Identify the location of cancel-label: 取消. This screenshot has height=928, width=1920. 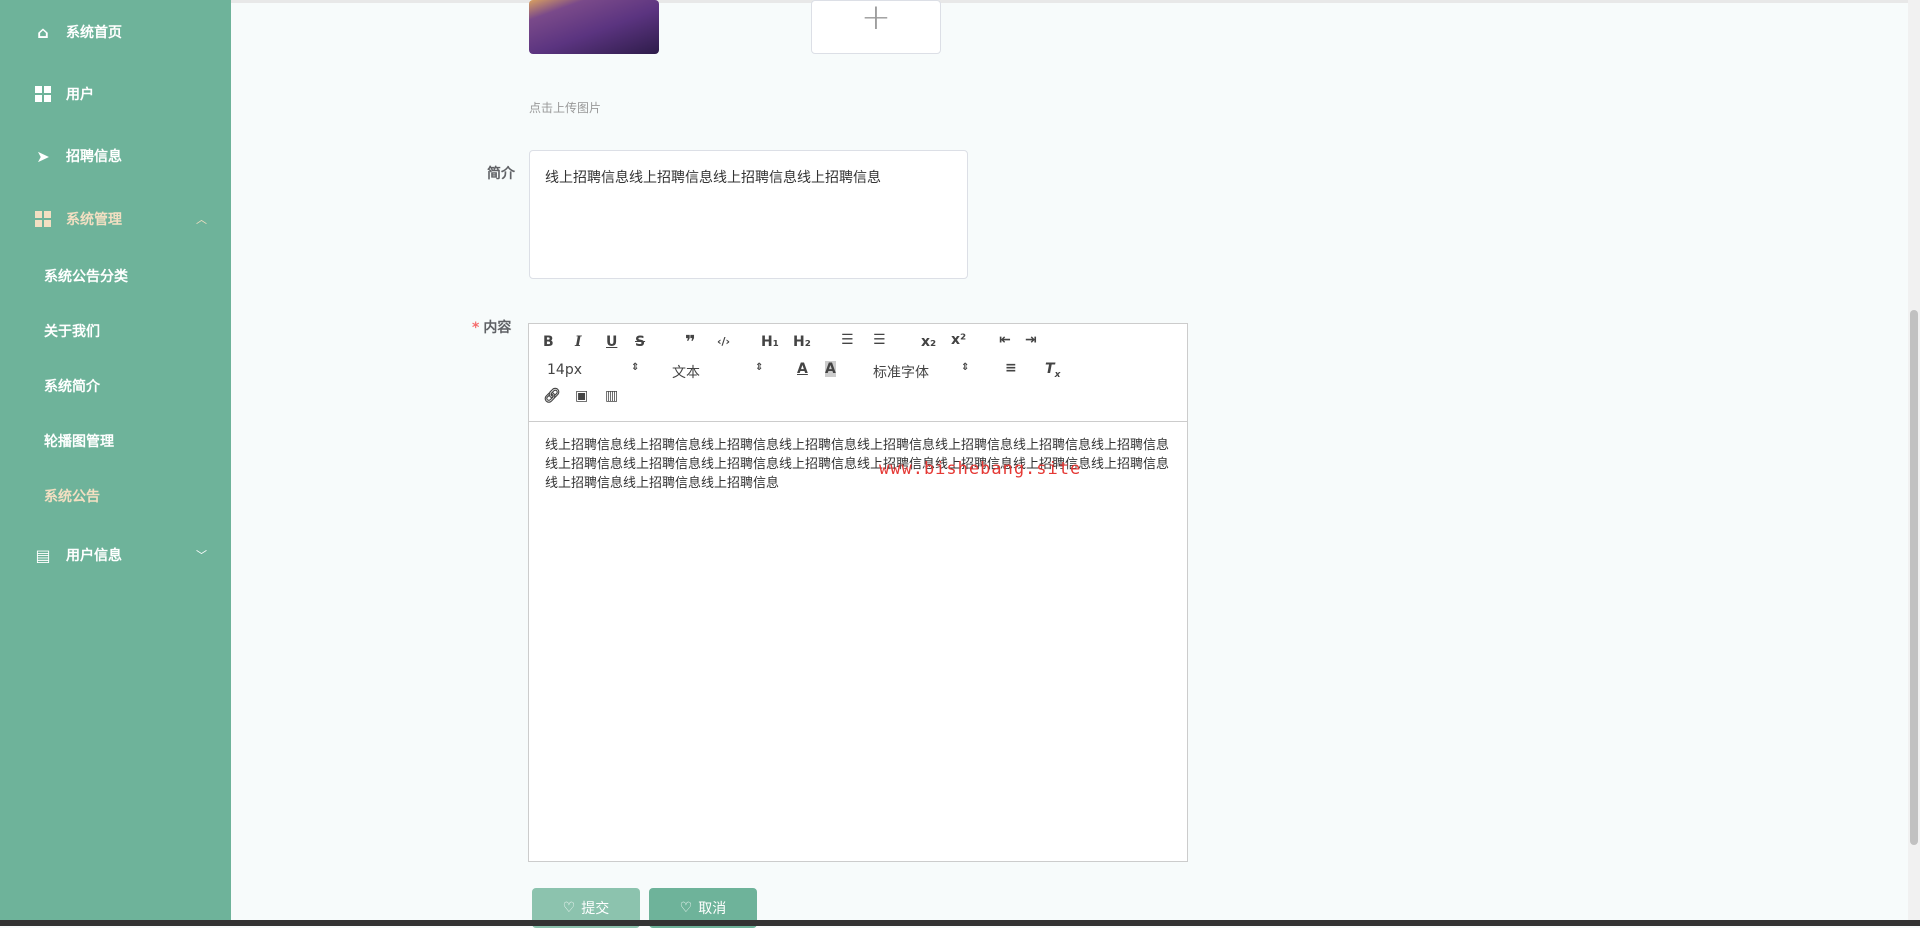
(712, 909).